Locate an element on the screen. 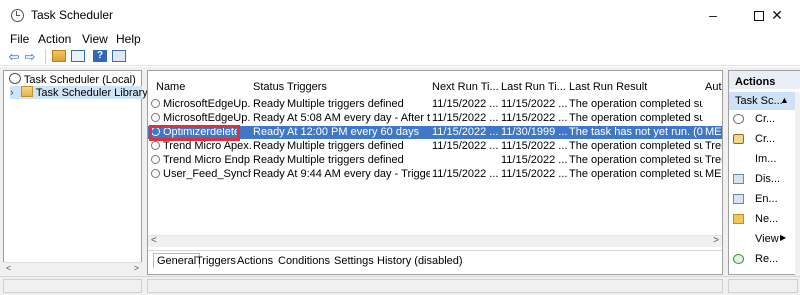 This screenshot has width=800, height=295. action-item-view: View ▶ is located at coordinates (764, 240).